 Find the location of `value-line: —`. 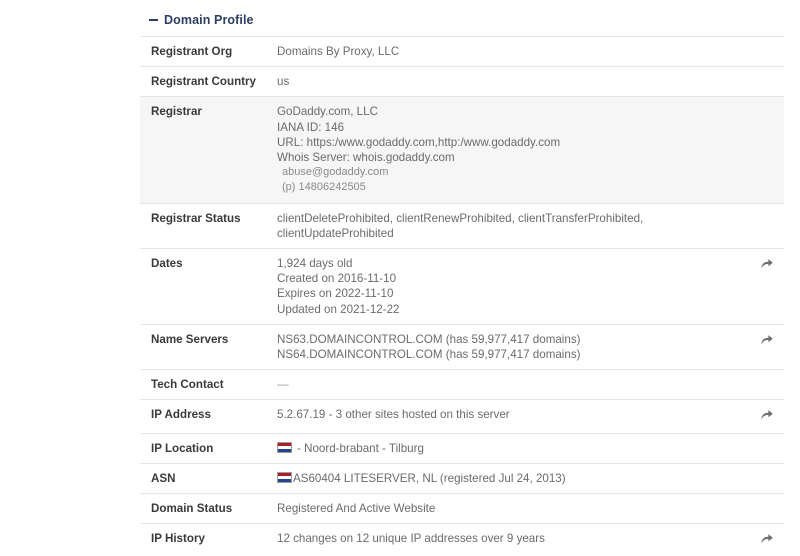

value-line: — is located at coordinates (283, 385).